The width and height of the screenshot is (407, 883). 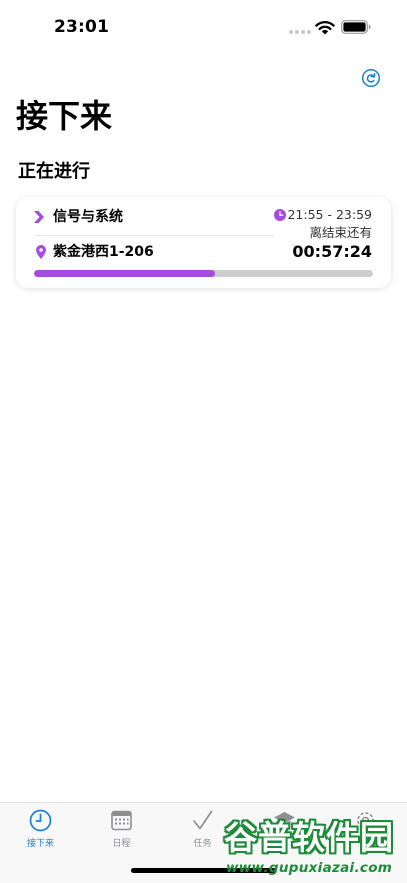 What do you see at coordinates (356, 27) in the screenshot?
I see `battery-icon` at bounding box center [356, 27].